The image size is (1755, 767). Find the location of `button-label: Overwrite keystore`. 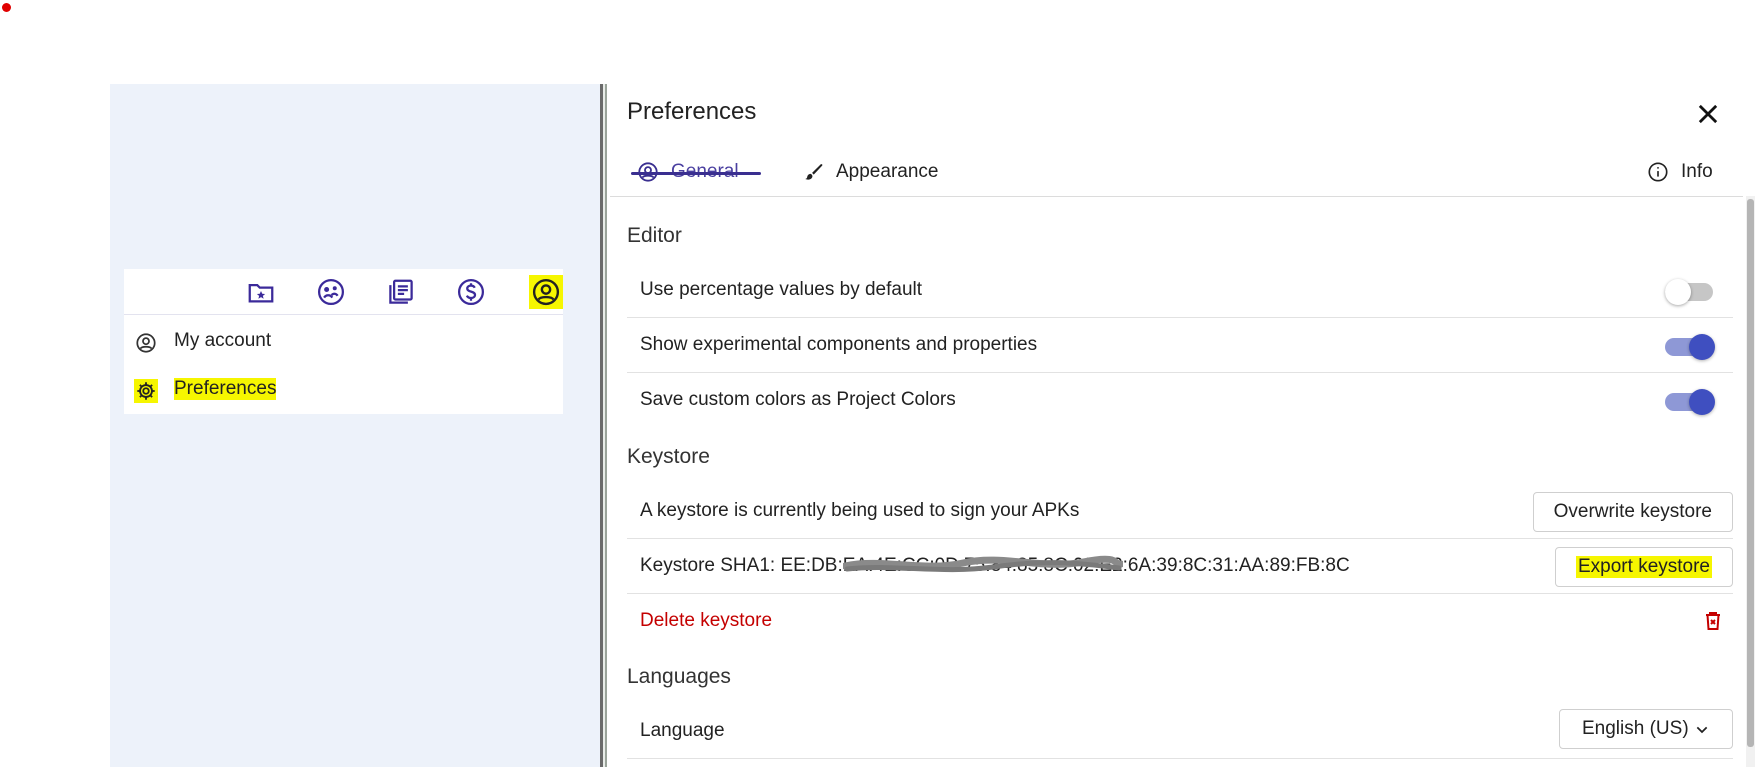

button-label: Overwrite keystore is located at coordinates (1632, 511).